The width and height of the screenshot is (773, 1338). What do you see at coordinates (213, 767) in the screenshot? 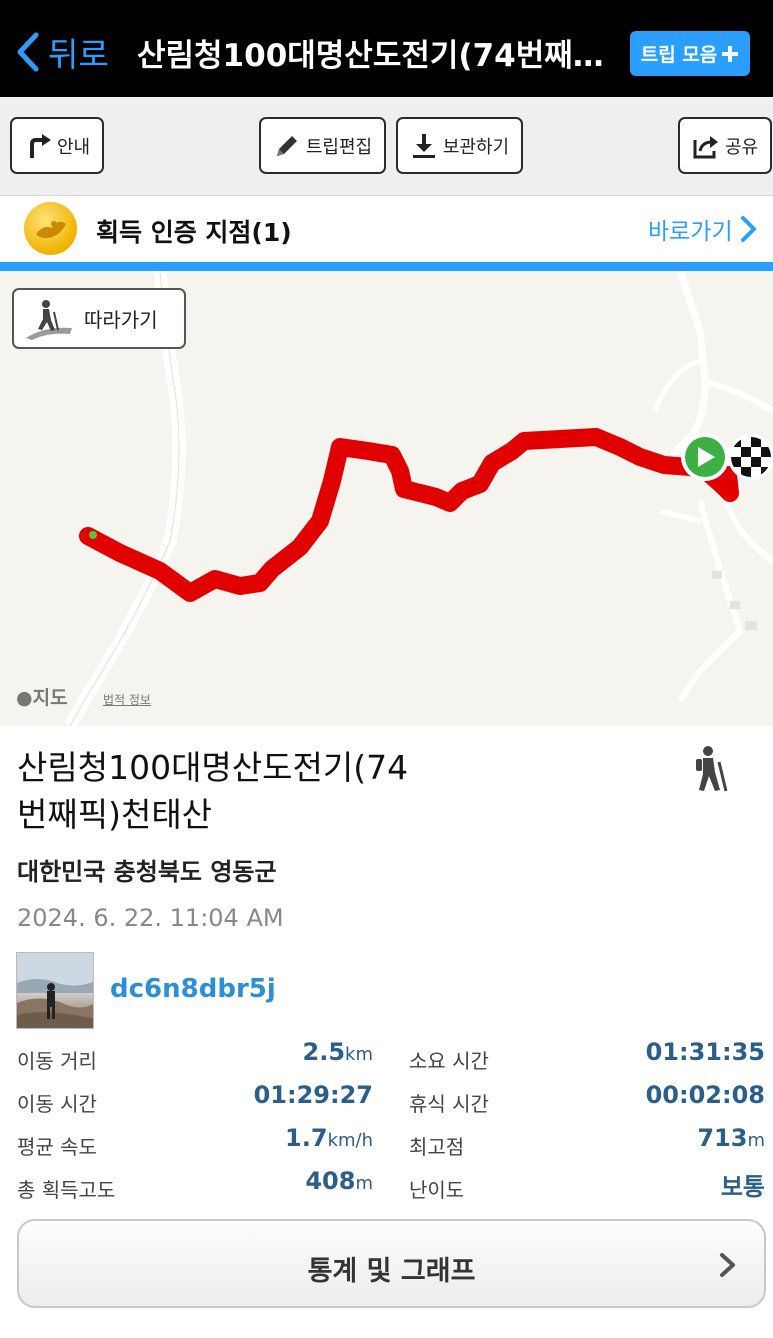
I see `trip-title-line: 산림청100대명산도전기(74` at bounding box center [213, 767].